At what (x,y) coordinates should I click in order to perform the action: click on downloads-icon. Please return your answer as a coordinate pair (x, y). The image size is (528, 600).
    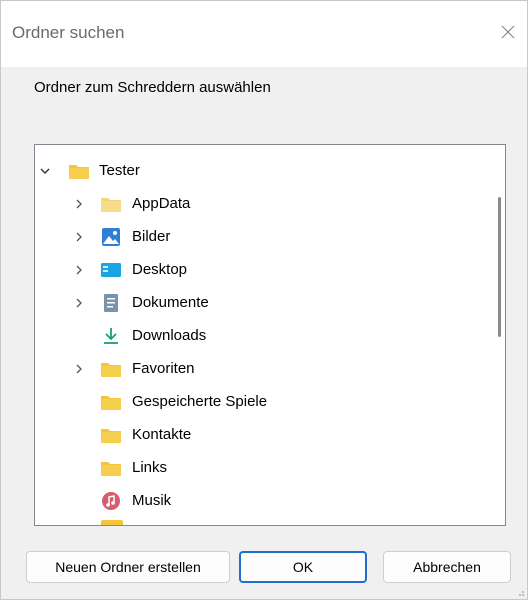
    Looking at the image, I should click on (111, 336).